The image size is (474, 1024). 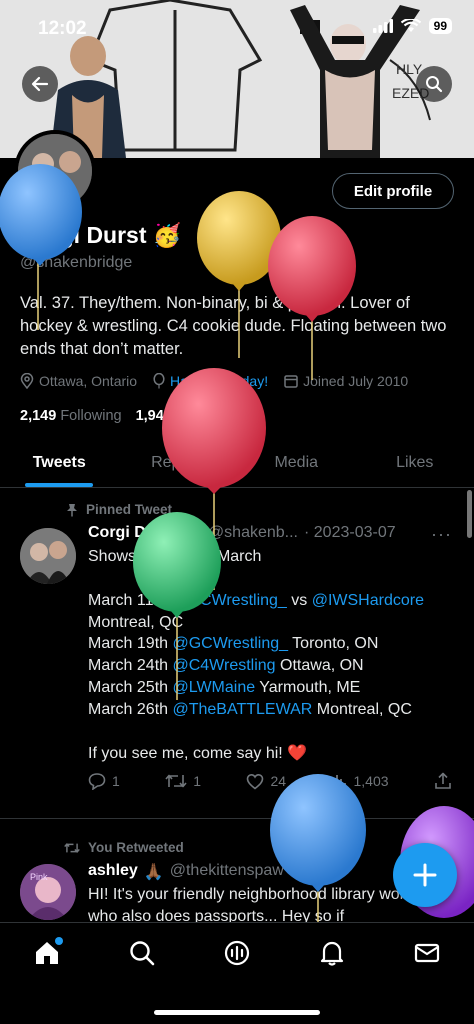 What do you see at coordinates (136, 847) in the screenshot?
I see `retweeted-text: You Retweeted` at bounding box center [136, 847].